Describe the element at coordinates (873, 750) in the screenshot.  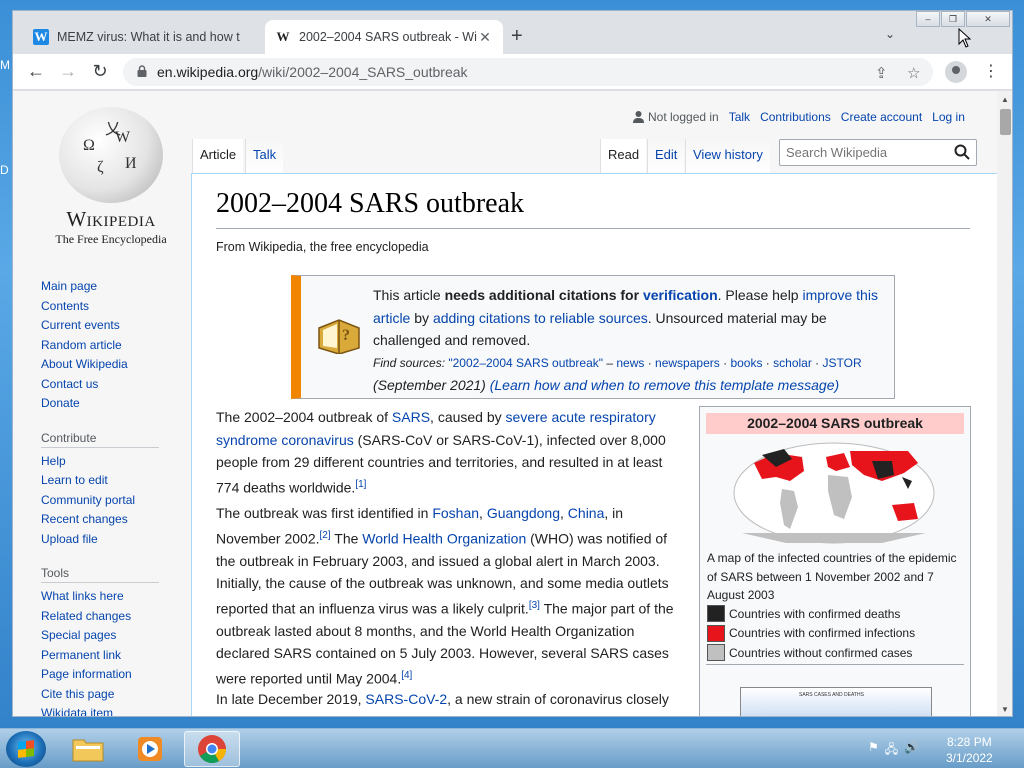
I see `flag-icon: ⚑` at that location.